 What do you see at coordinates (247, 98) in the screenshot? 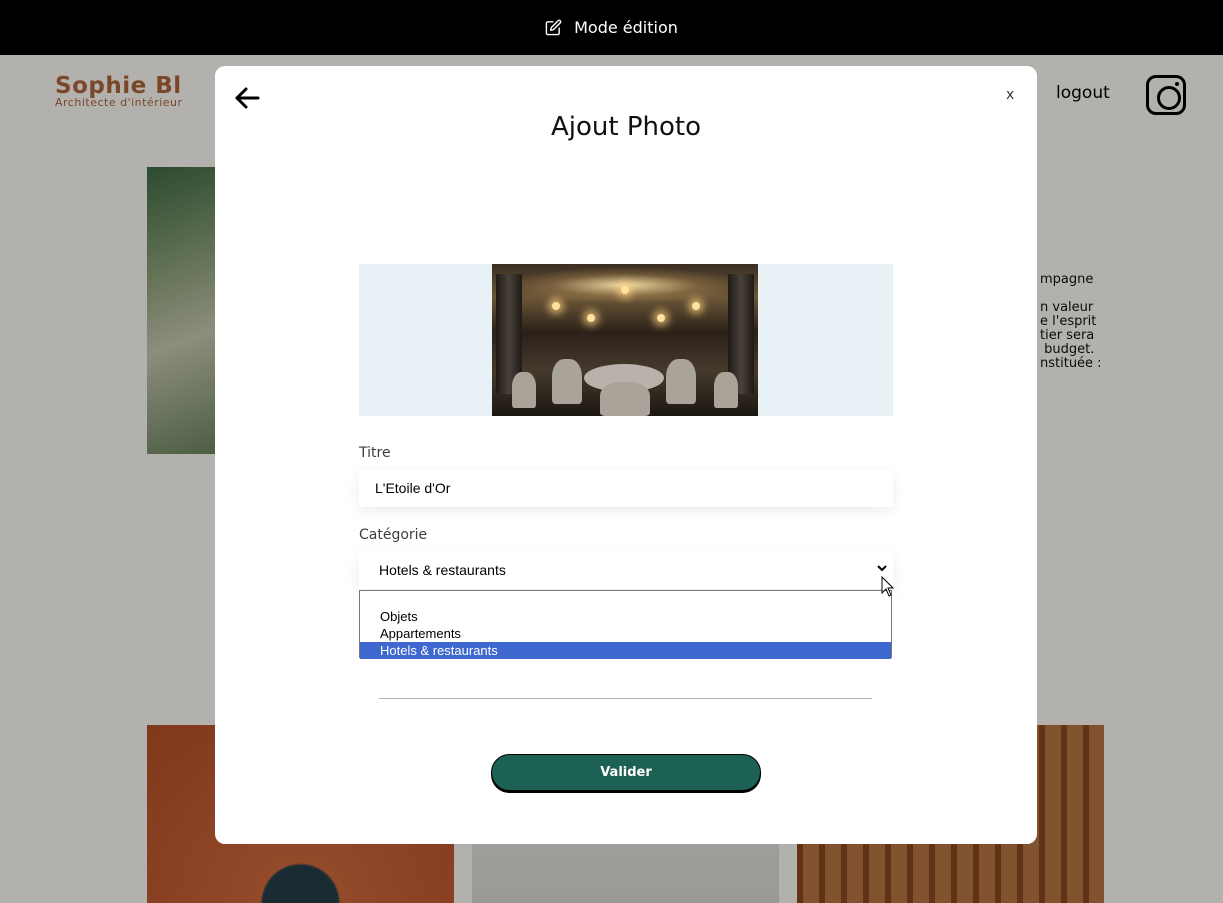
I see `arrow-left-icon` at bounding box center [247, 98].